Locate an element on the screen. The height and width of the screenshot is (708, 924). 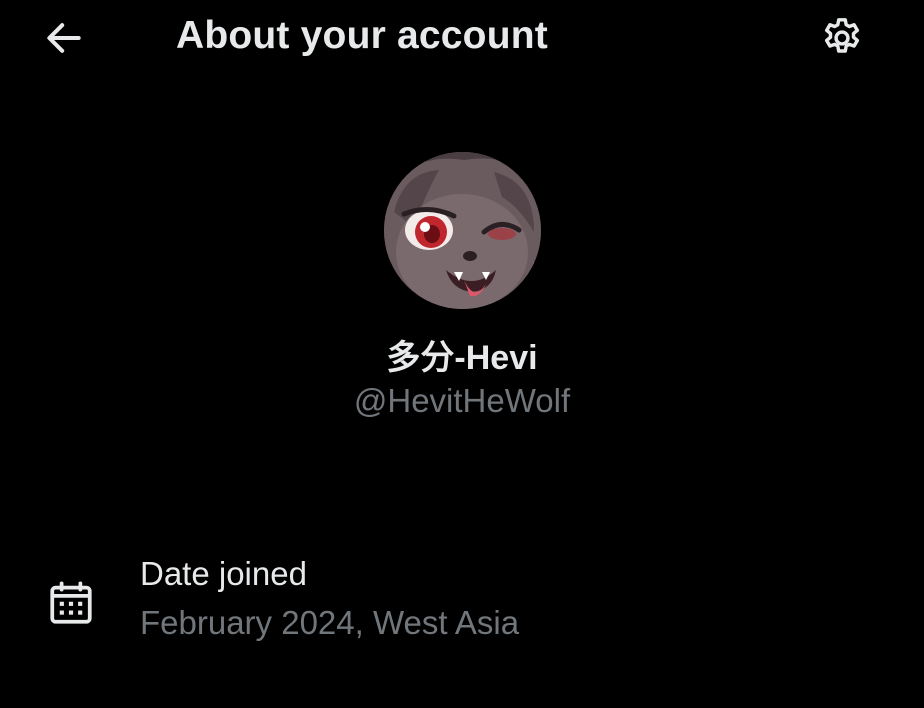
date-joined-label: Date joined is located at coordinates (223, 573).